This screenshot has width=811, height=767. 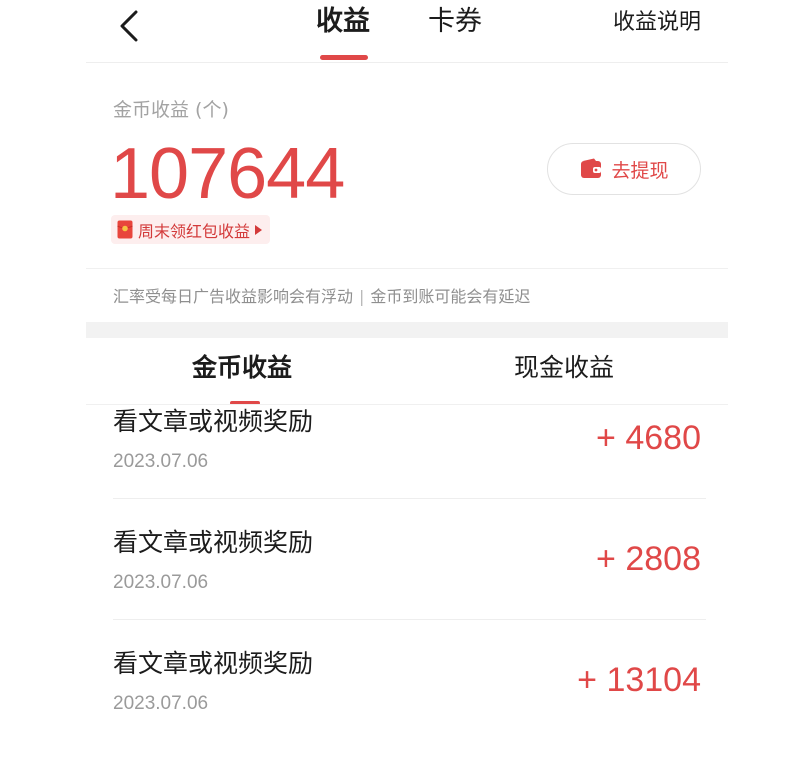 I want to click on chevron-left-icon, so click(x=129, y=26).